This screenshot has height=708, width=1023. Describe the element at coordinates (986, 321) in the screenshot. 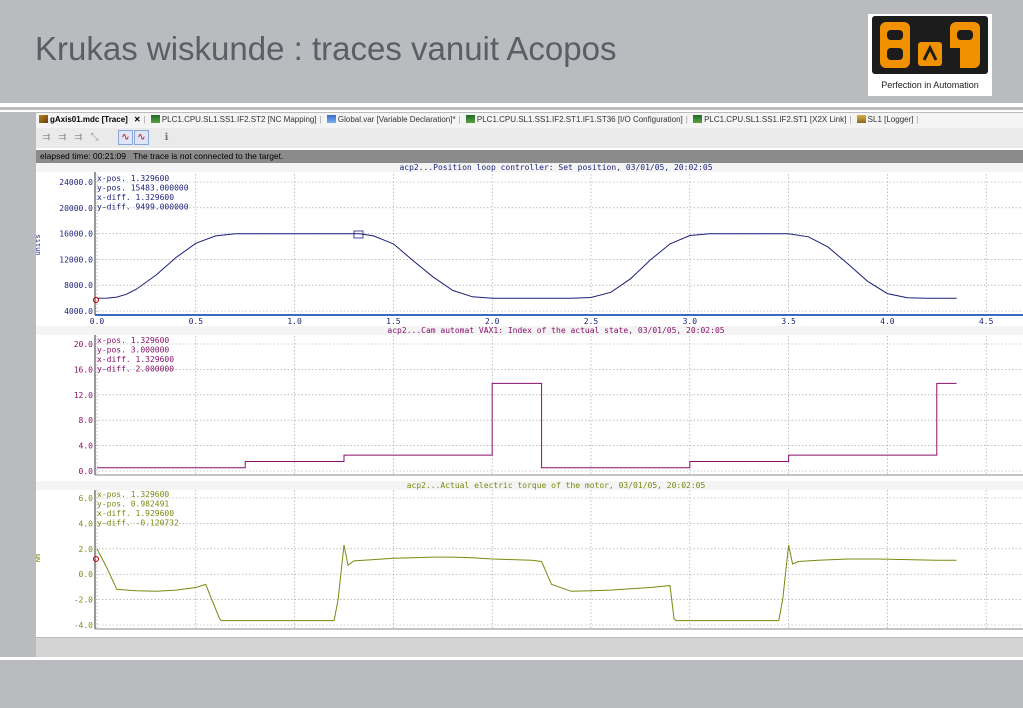

I see `x-tick-label: 4.5` at that location.